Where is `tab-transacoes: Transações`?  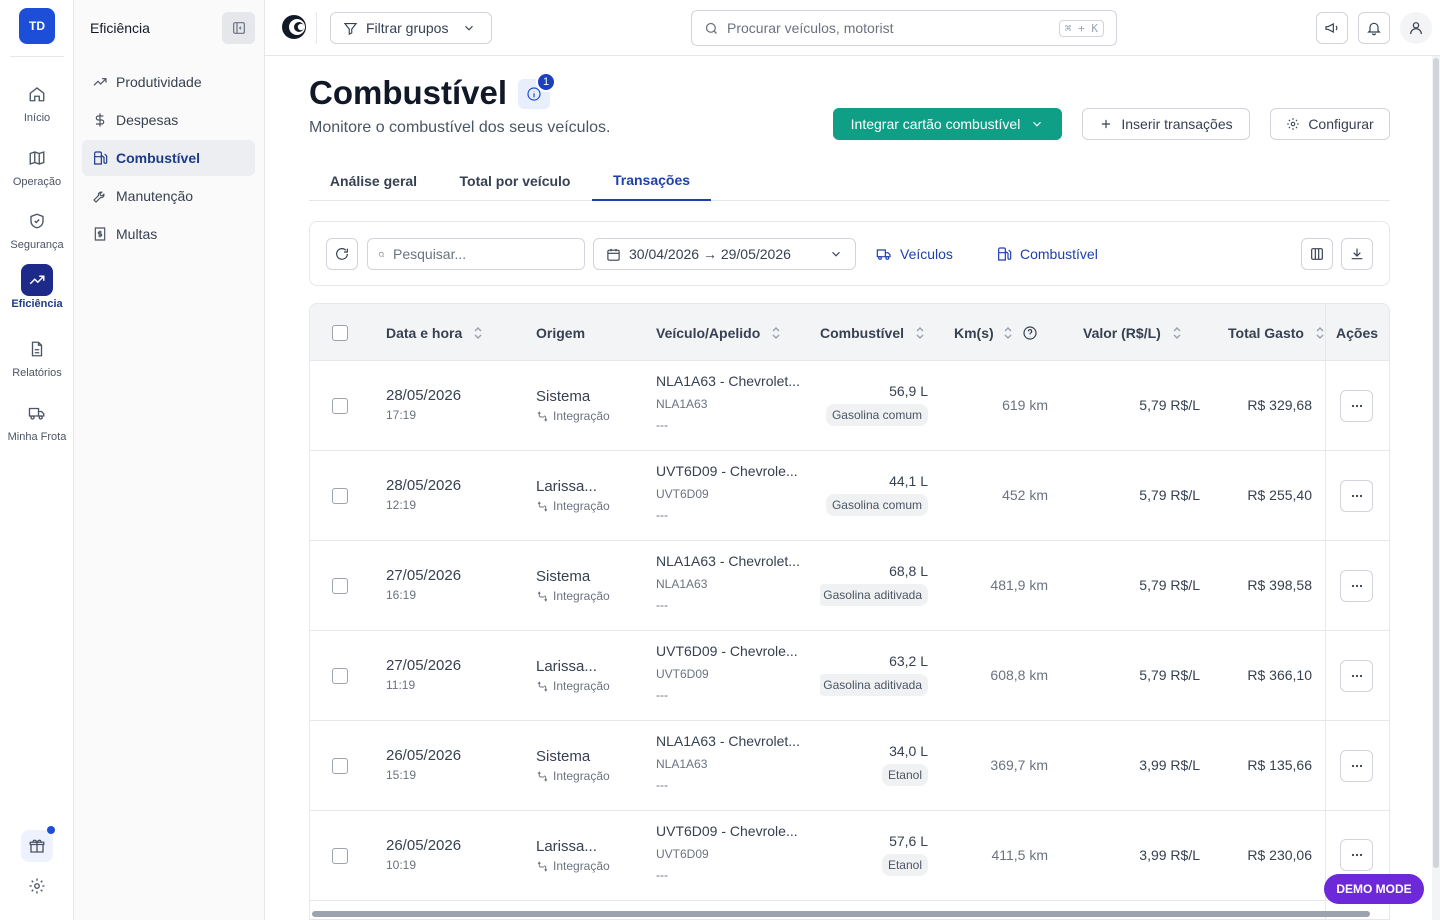
tab-transacoes: Transações is located at coordinates (651, 180).